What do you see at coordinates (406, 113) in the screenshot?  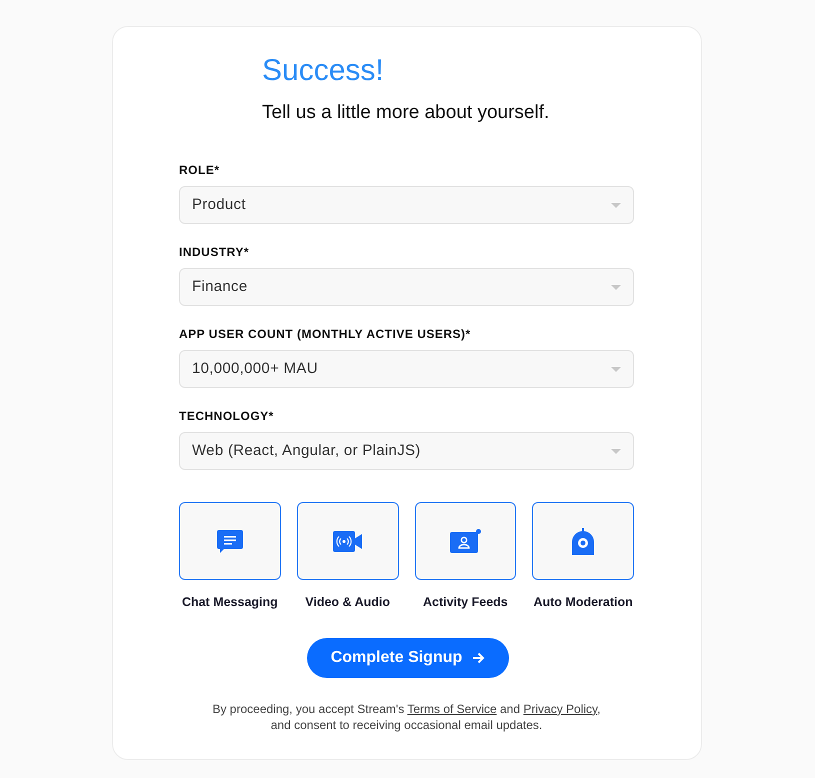 I see `subtitle: Tell us a little more about yourself.` at bounding box center [406, 113].